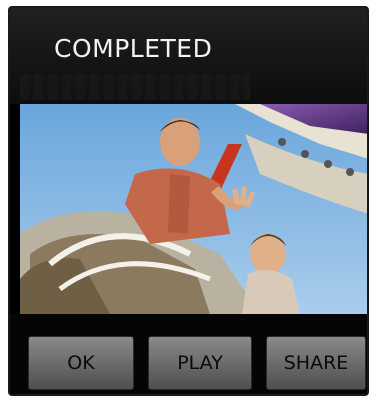  What do you see at coordinates (81, 363) in the screenshot?
I see `ok-button: OK` at bounding box center [81, 363].